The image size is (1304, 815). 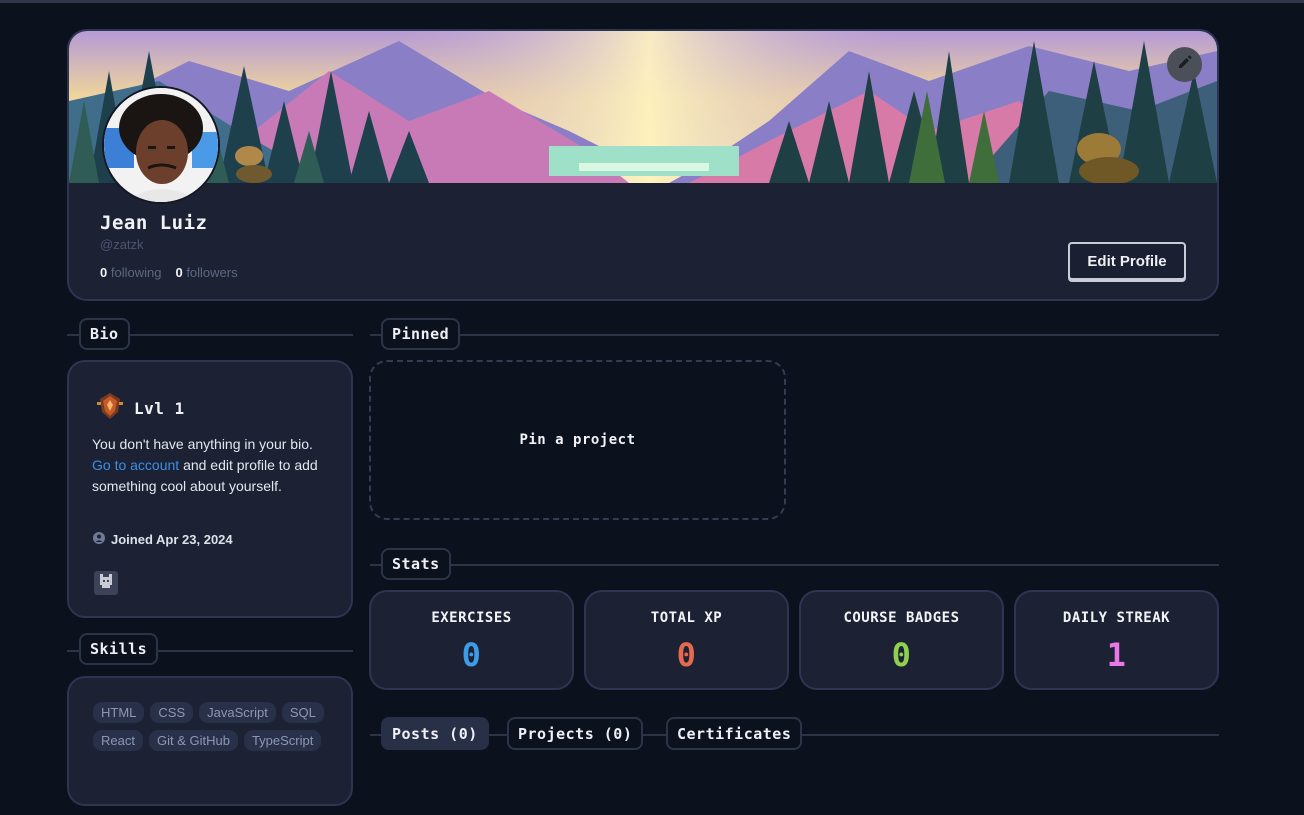 What do you see at coordinates (154, 223) in the screenshot?
I see `profile-name: Jean Luiz` at bounding box center [154, 223].